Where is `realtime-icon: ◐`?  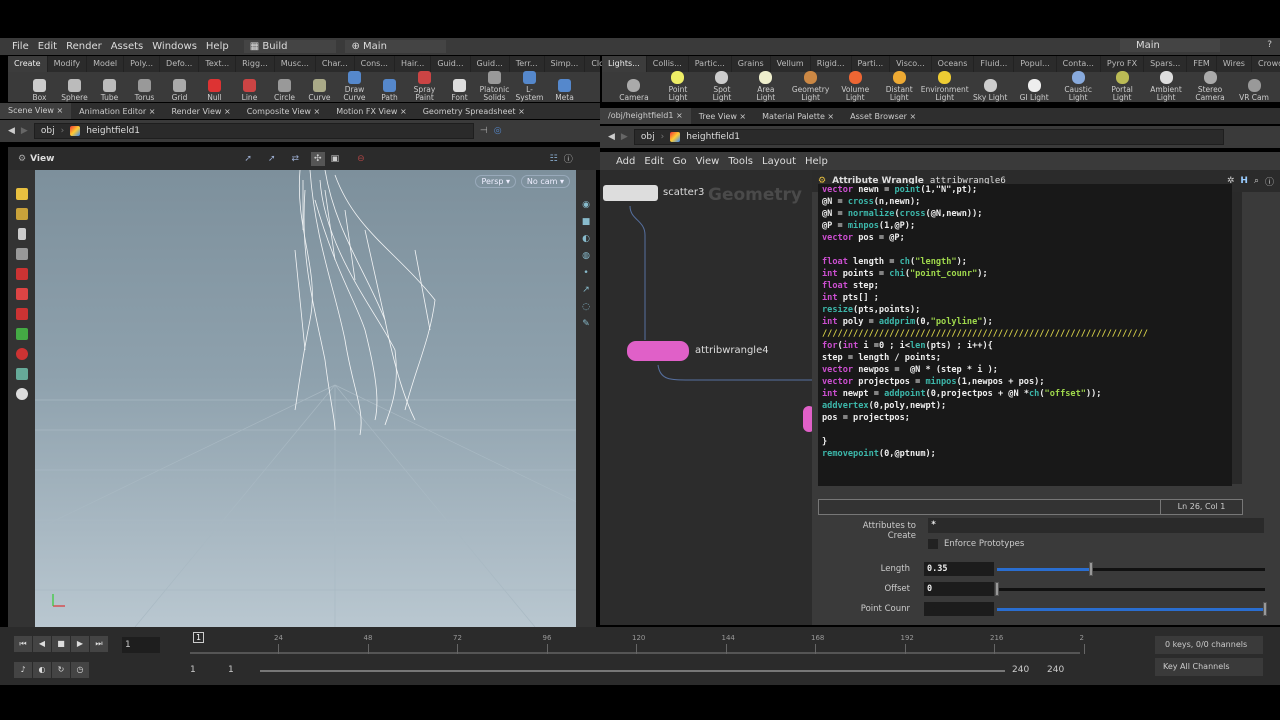 realtime-icon: ◐ is located at coordinates (42, 670).